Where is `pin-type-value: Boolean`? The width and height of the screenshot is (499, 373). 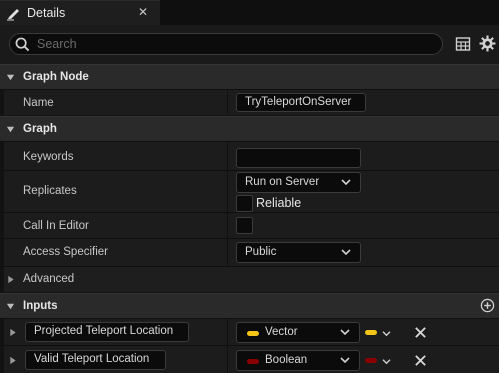
pin-type-value: Boolean is located at coordinates (286, 360).